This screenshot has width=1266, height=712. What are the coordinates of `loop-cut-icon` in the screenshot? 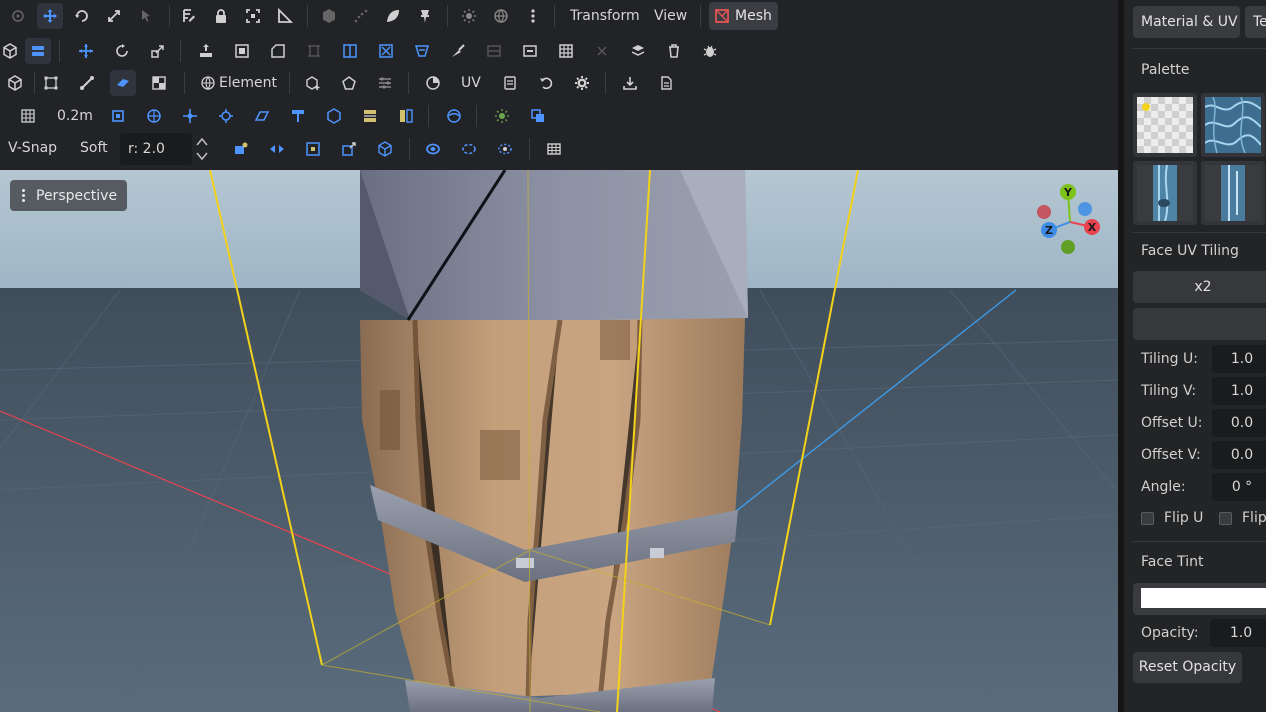 It's located at (314, 51).